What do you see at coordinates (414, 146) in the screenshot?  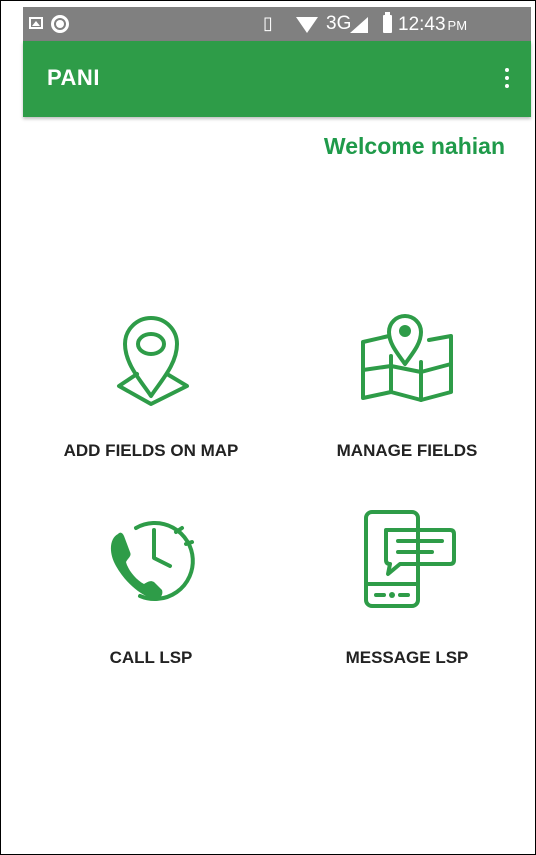 I see `welcome-message: Welcome nahian` at bounding box center [414, 146].